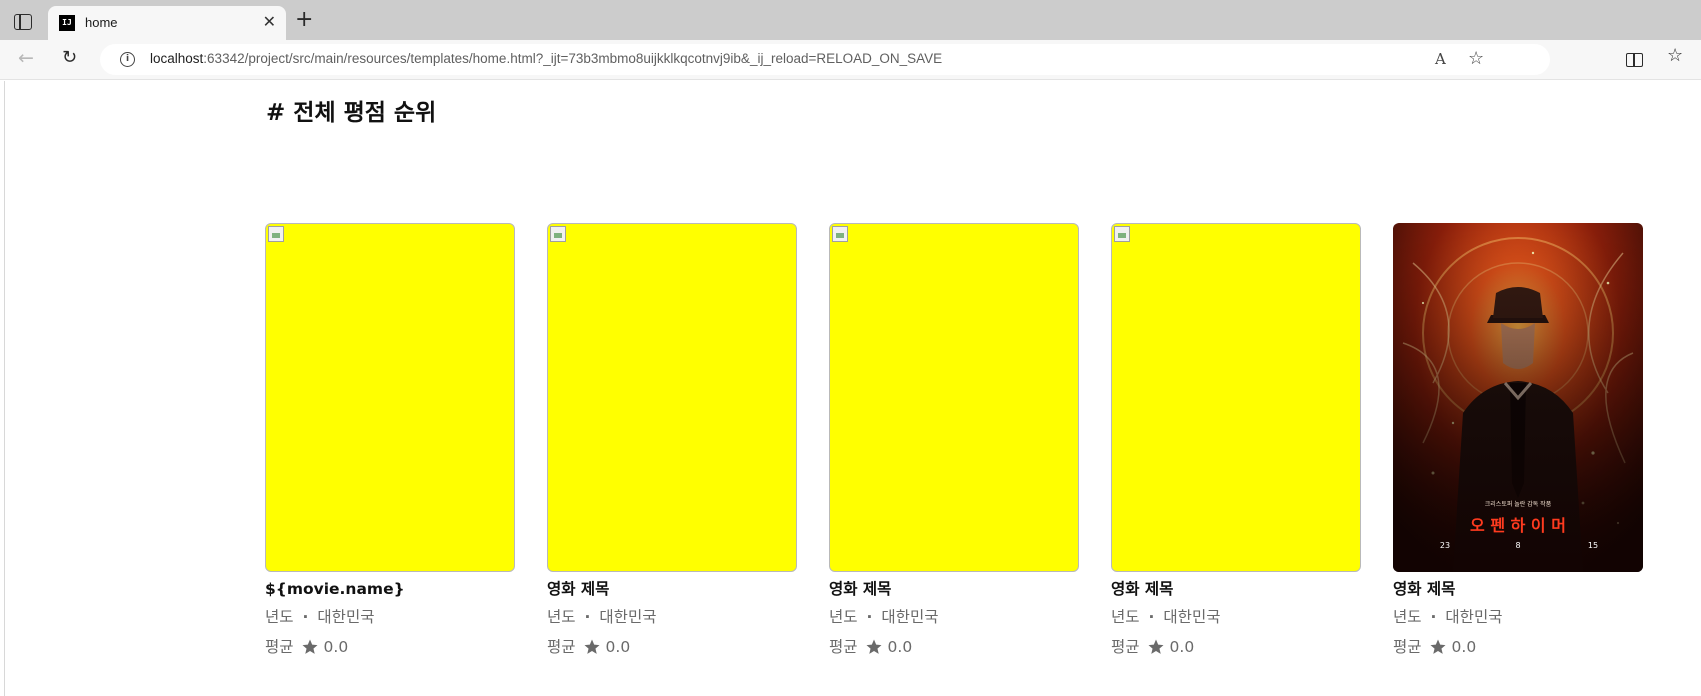 This screenshot has height=696, width=1701. I want to click on read-aloud-icon: A, so click(1440, 59).